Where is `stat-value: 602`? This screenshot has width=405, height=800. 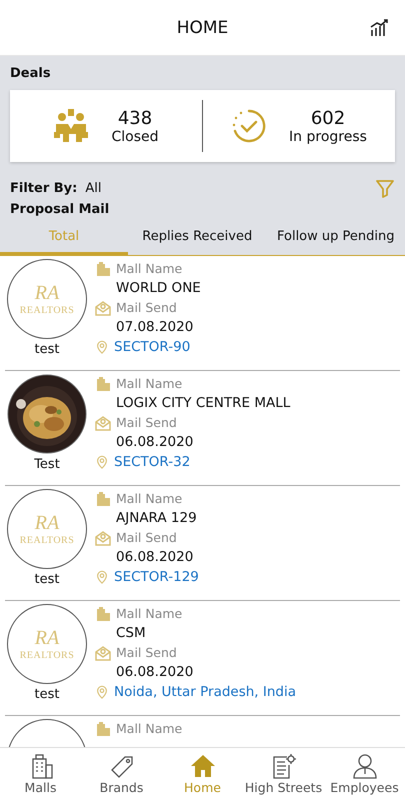
stat-value: 602 is located at coordinates (328, 118).